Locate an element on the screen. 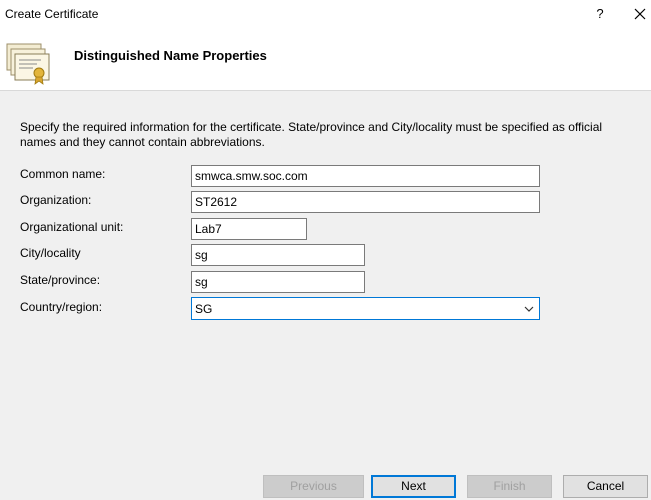  organizational-unit-field is located at coordinates (249, 229).